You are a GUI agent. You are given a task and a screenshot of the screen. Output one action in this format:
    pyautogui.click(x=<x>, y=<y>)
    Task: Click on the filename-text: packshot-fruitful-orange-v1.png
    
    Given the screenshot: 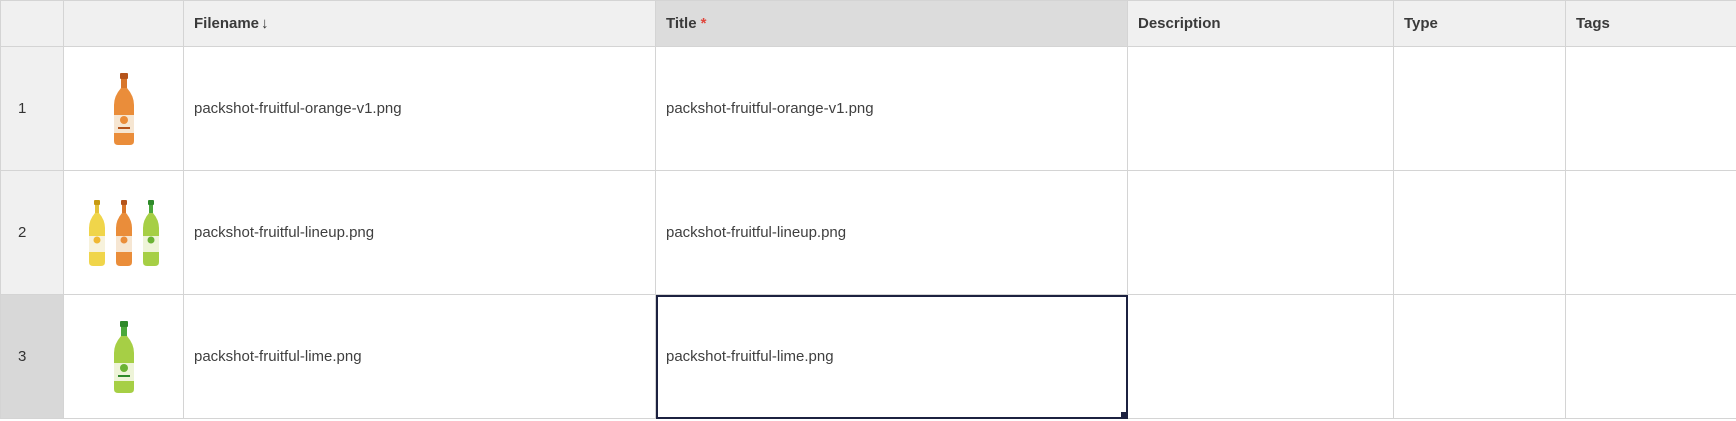 What is the action you would take?
    pyautogui.click(x=298, y=108)
    